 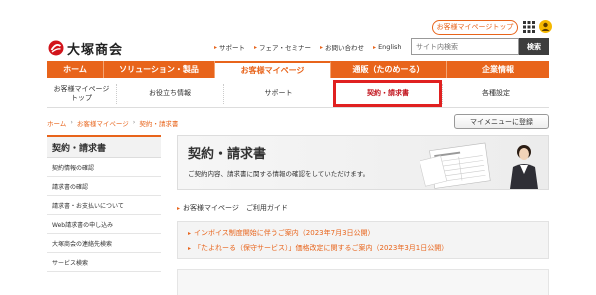 I want to click on logo-mark-icon, so click(x=56, y=48).